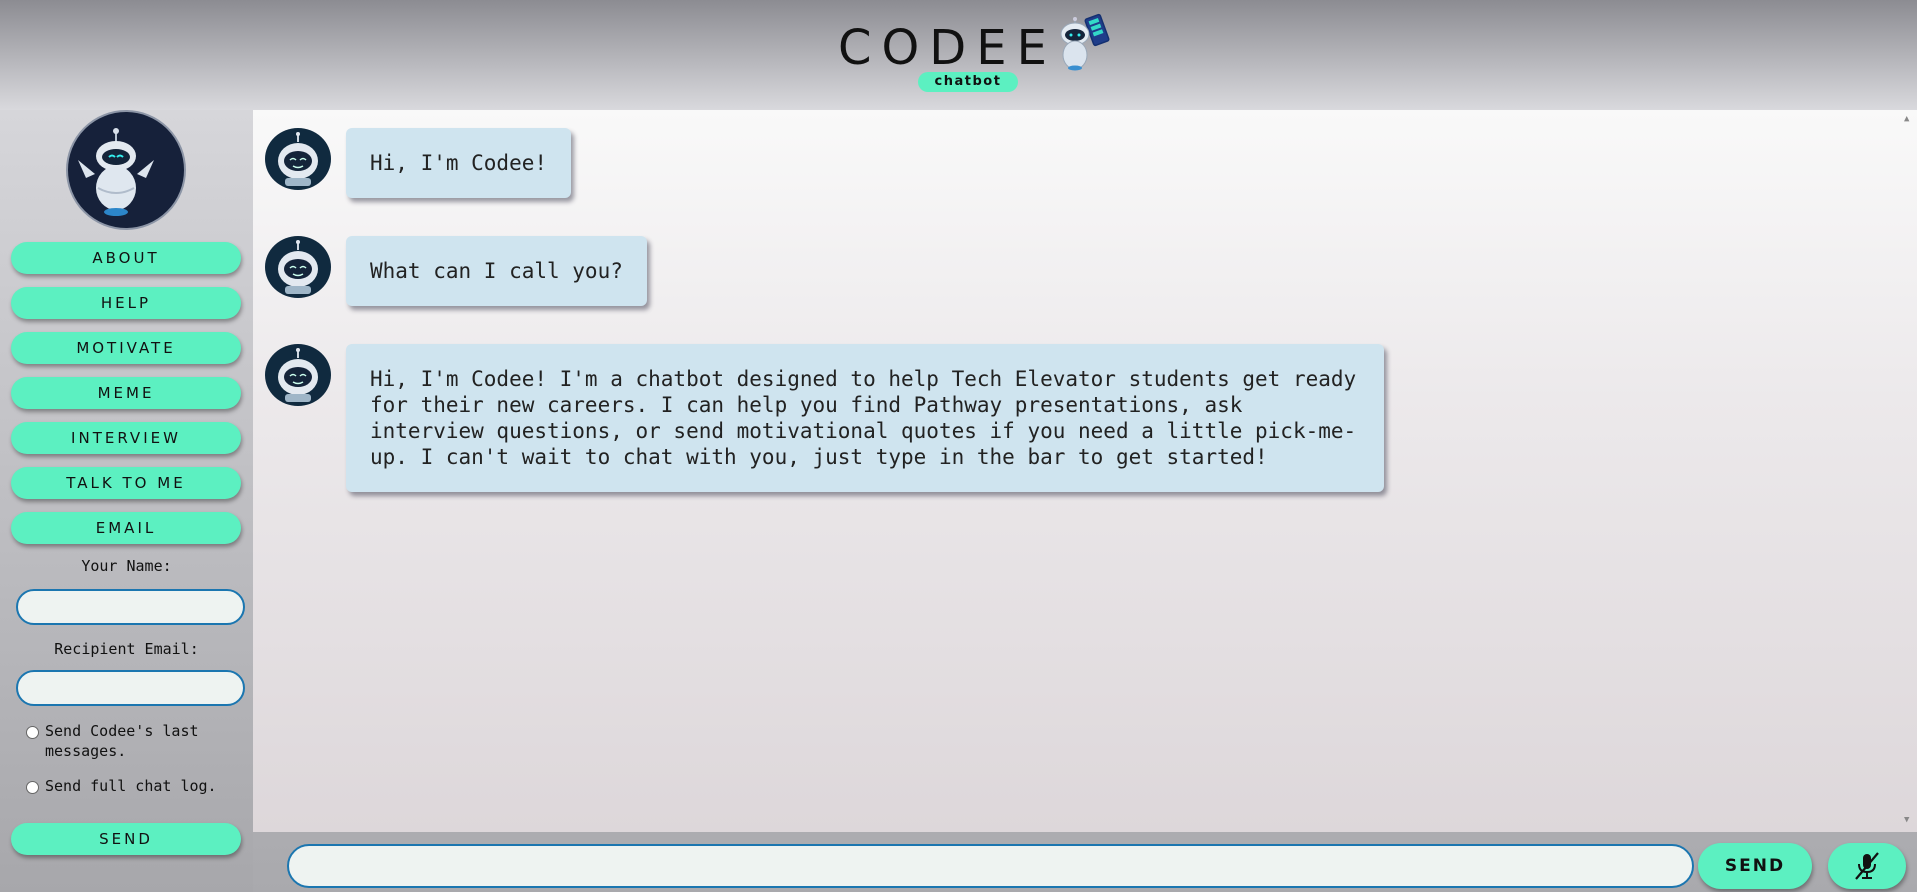 This screenshot has height=892, width=1917. I want to click on sidebar-send-button: SEND, so click(126, 839).